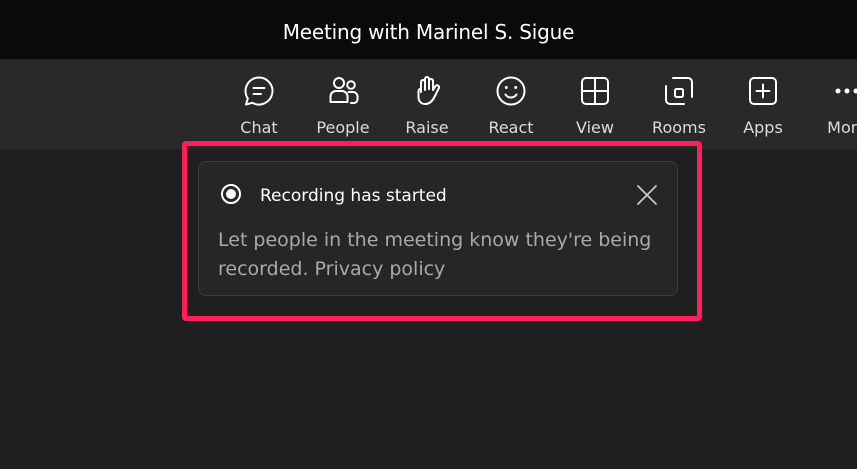  I want to click on apps-button: Apps, so click(763, 106).